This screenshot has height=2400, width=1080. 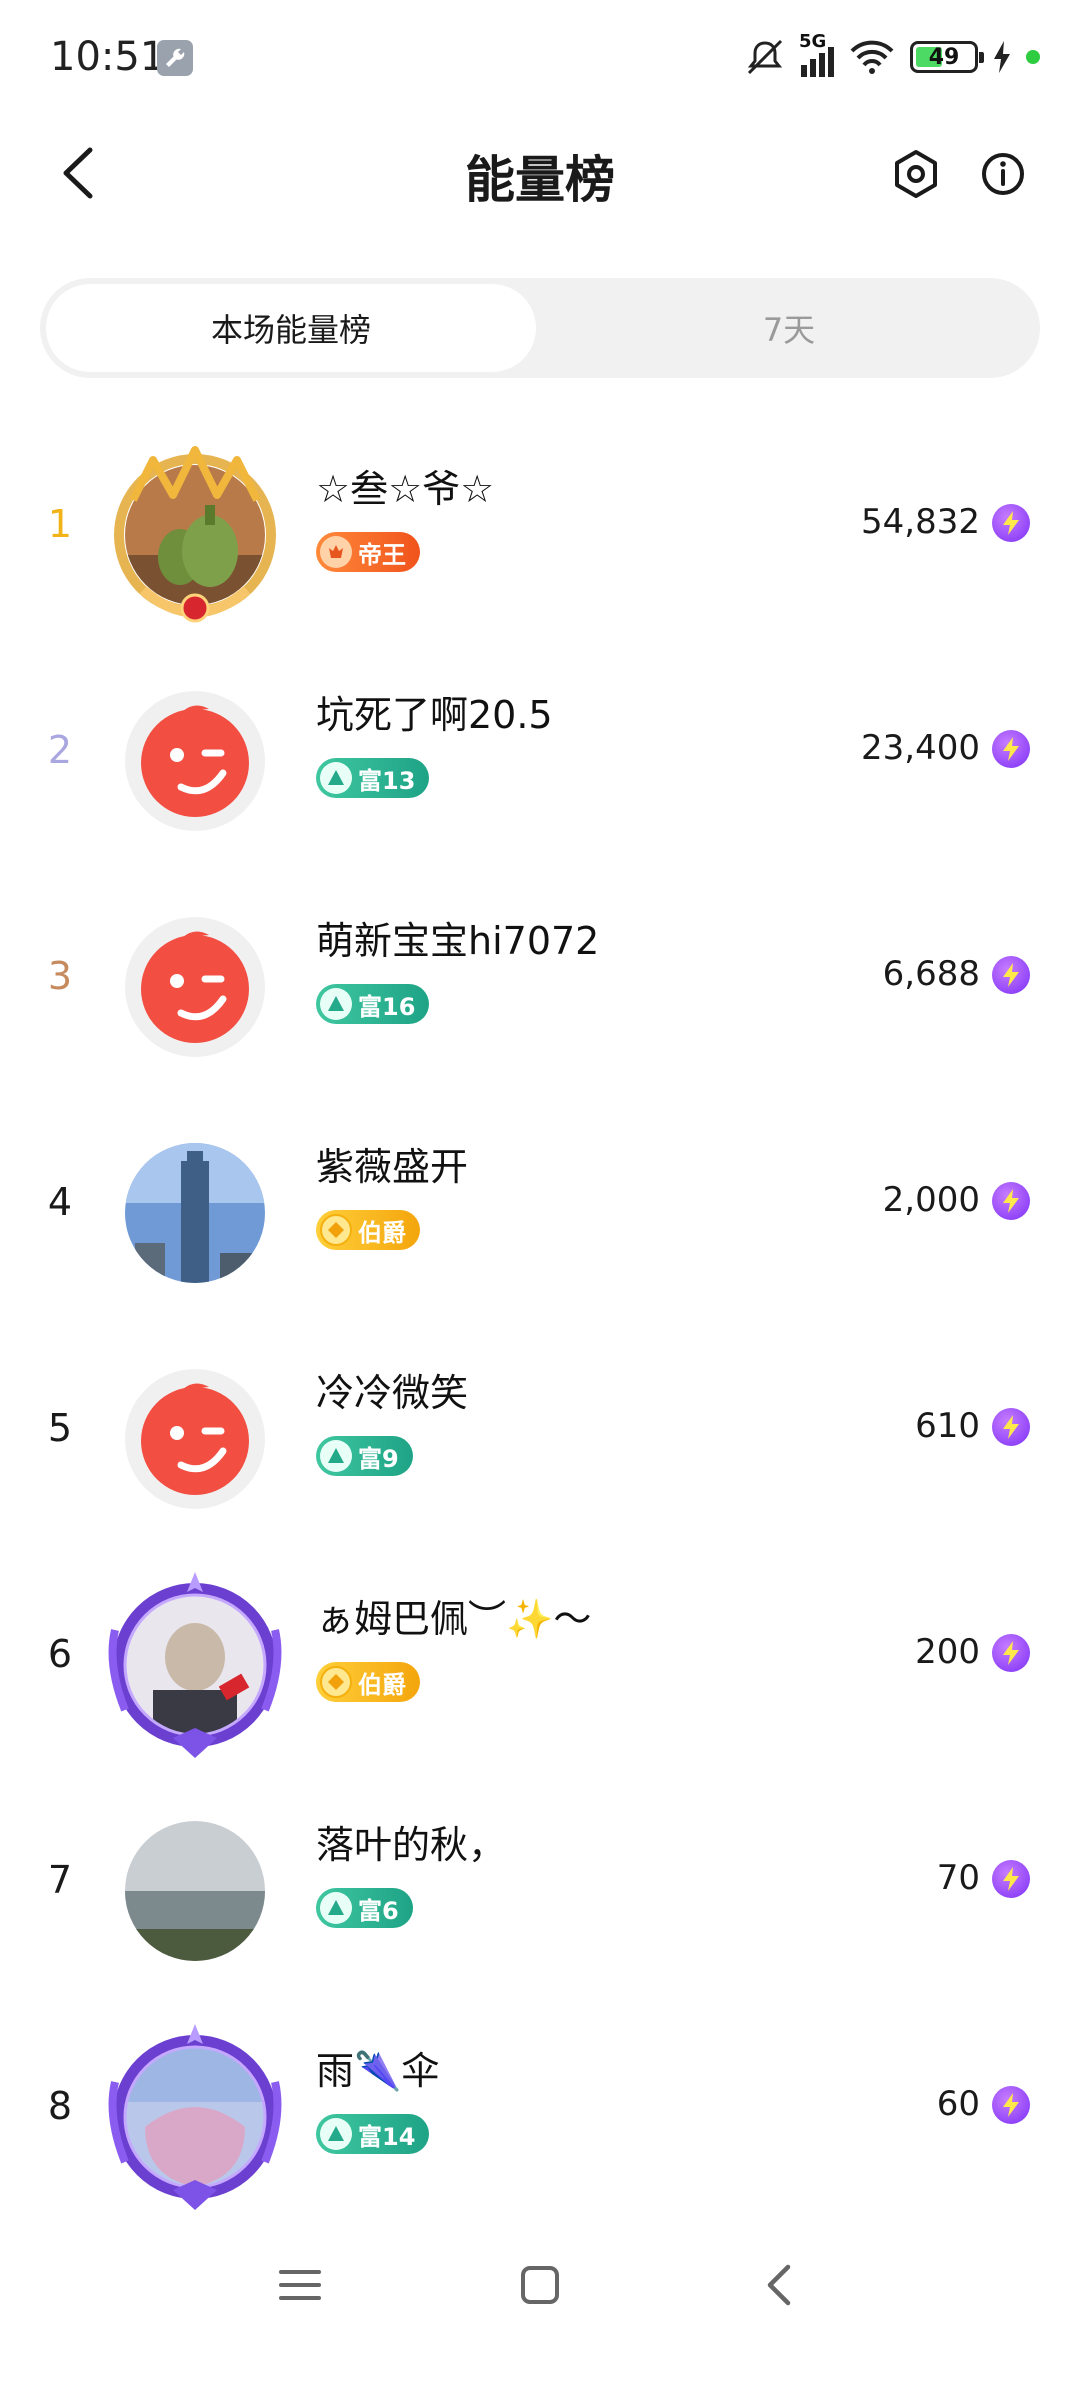 I want to click on privacy-dot, so click(x=1033, y=57).